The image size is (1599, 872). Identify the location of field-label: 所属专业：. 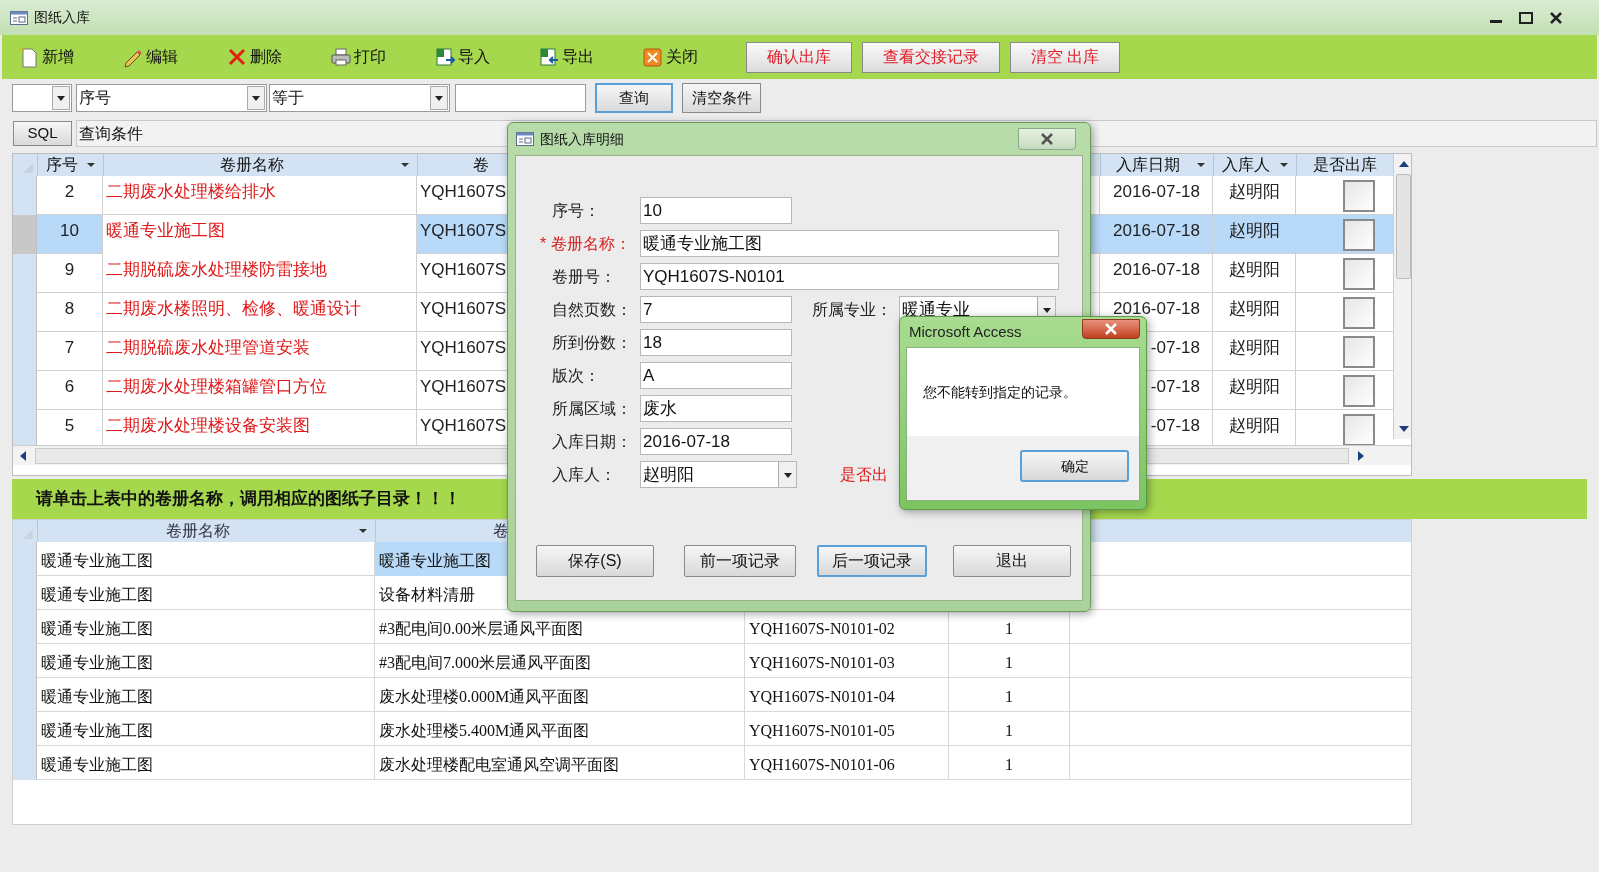
(852, 309).